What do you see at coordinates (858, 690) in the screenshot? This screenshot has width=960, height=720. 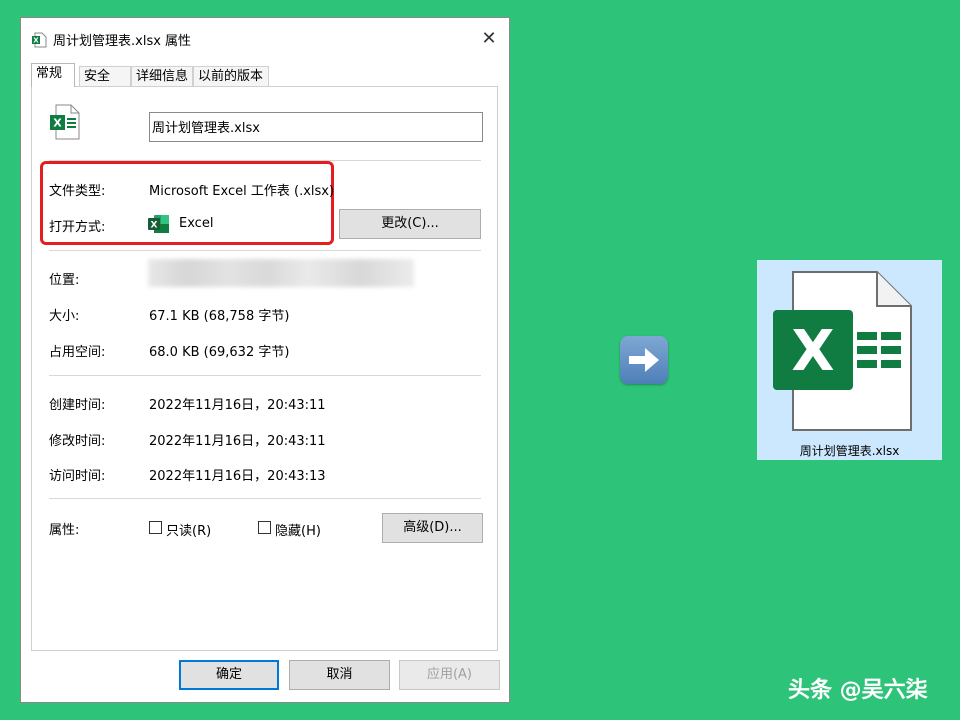 I see `watermark: 头条 @吴六柒` at bounding box center [858, 690].